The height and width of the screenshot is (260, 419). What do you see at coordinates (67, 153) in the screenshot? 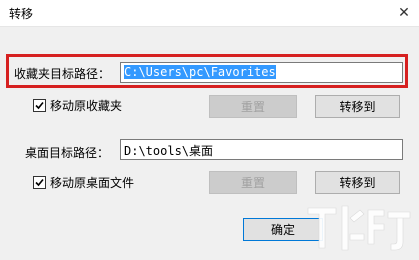
I see `desktop-path-label: 桌面目标路径：` at bounding box center [67, 153].